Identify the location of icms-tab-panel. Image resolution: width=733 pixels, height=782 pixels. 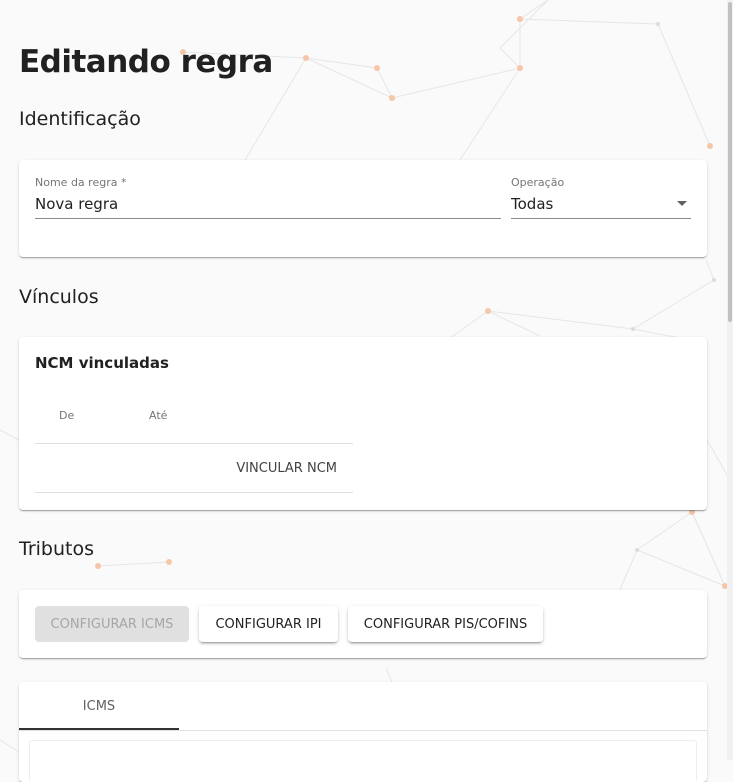
(363, 760).